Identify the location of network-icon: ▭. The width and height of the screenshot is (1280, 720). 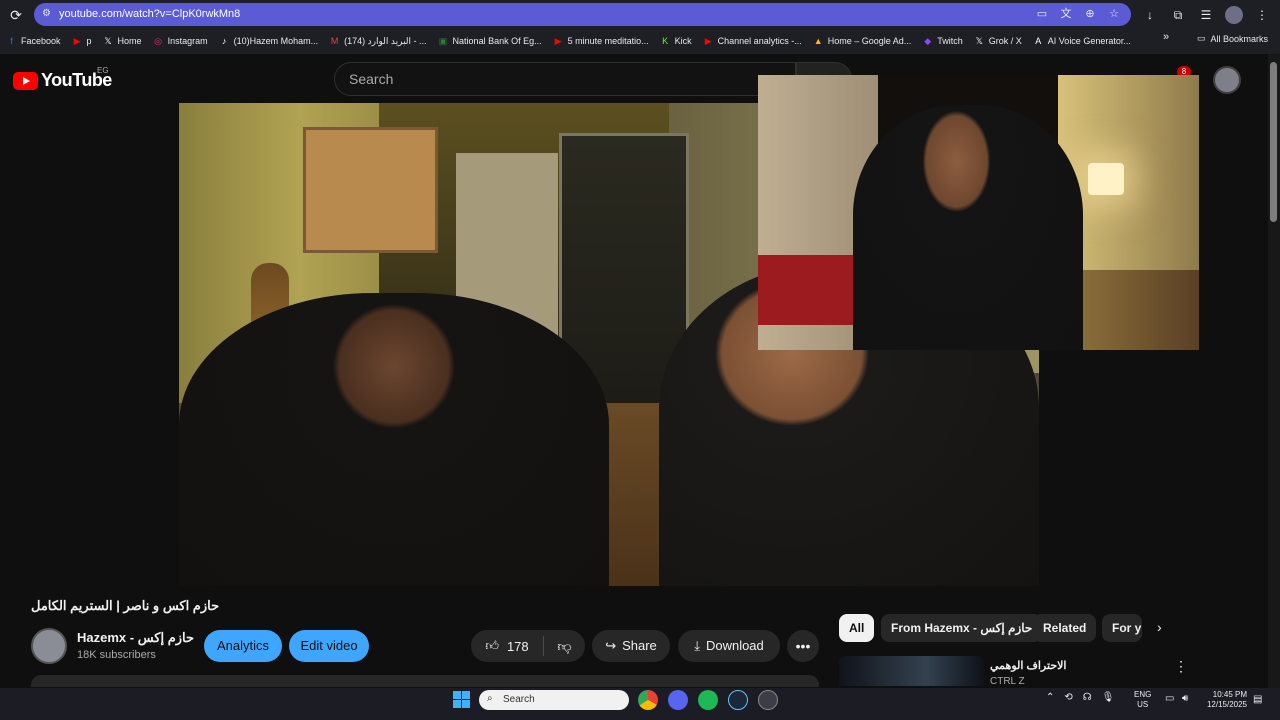
(1169, 698).